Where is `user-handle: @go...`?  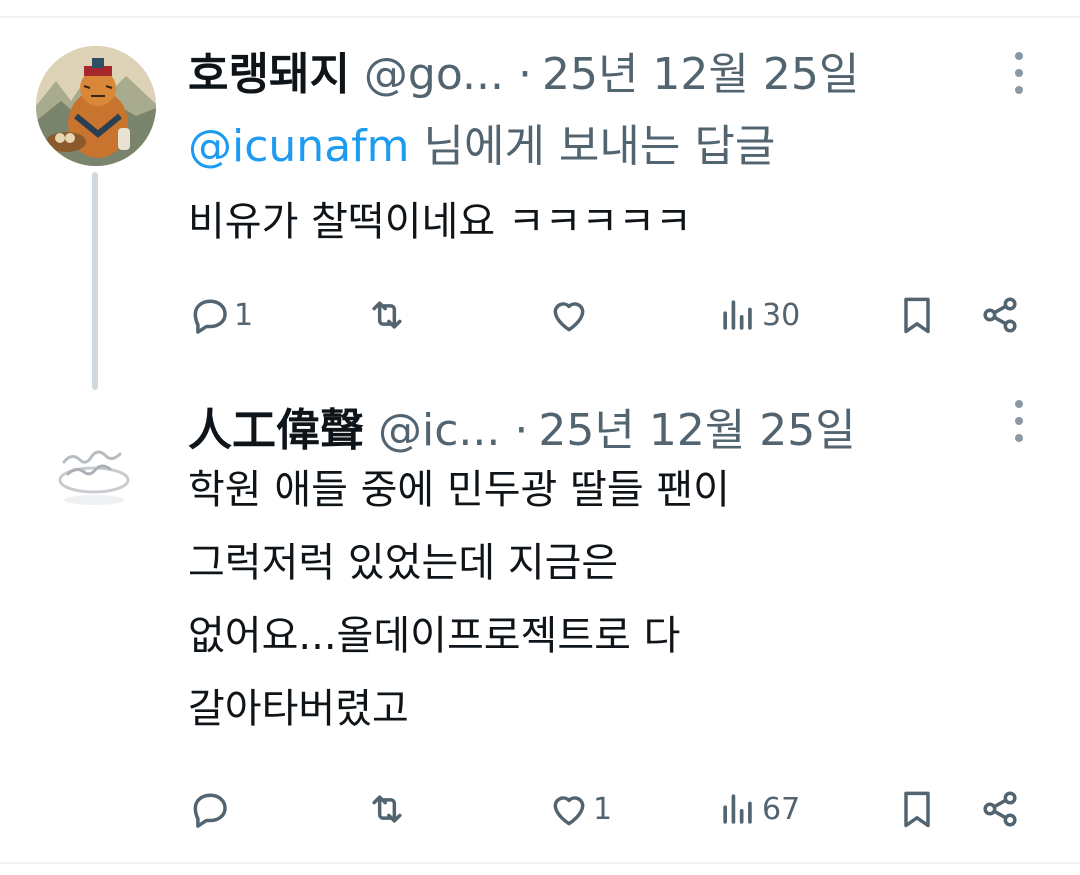
user-handle: @go... is located at coordinates (434, 74).